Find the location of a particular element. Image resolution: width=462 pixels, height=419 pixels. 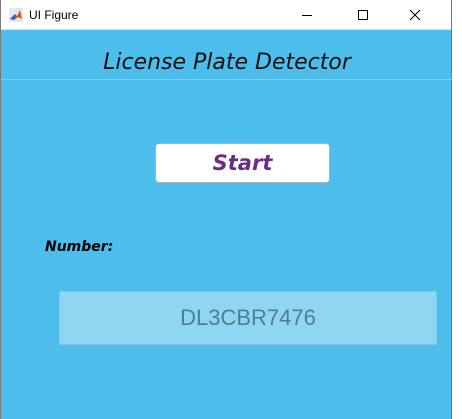

minimize-button is located at coordinates (307, 15).